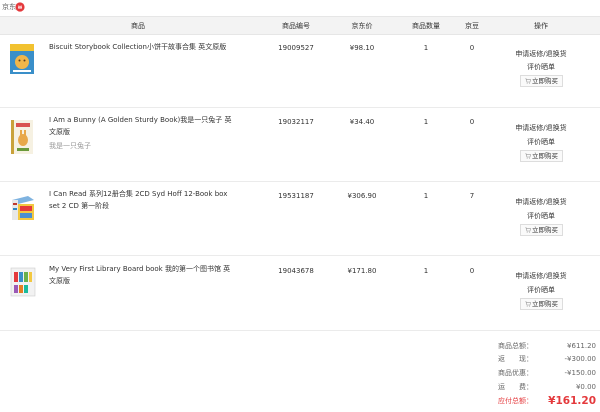  I want to click on summary-label: 商品优惠：, so click(515, 373).